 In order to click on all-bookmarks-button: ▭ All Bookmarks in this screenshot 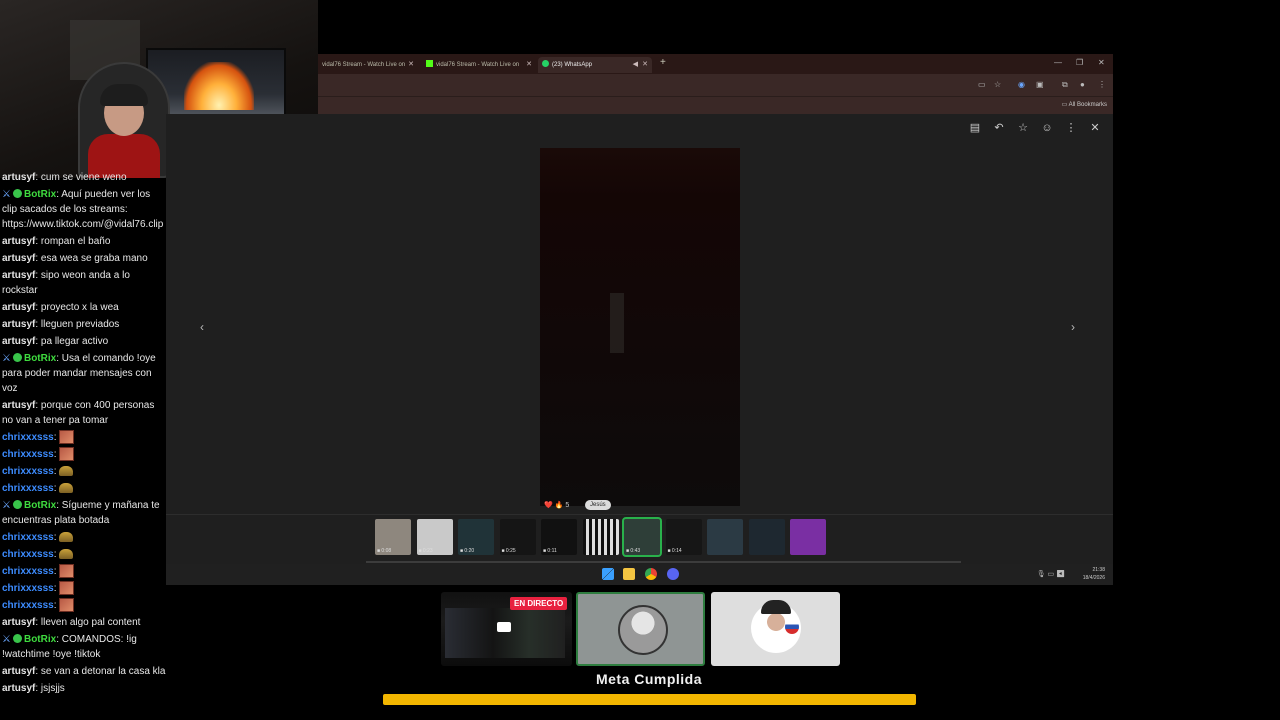, I will do `click(1084, 104)`.